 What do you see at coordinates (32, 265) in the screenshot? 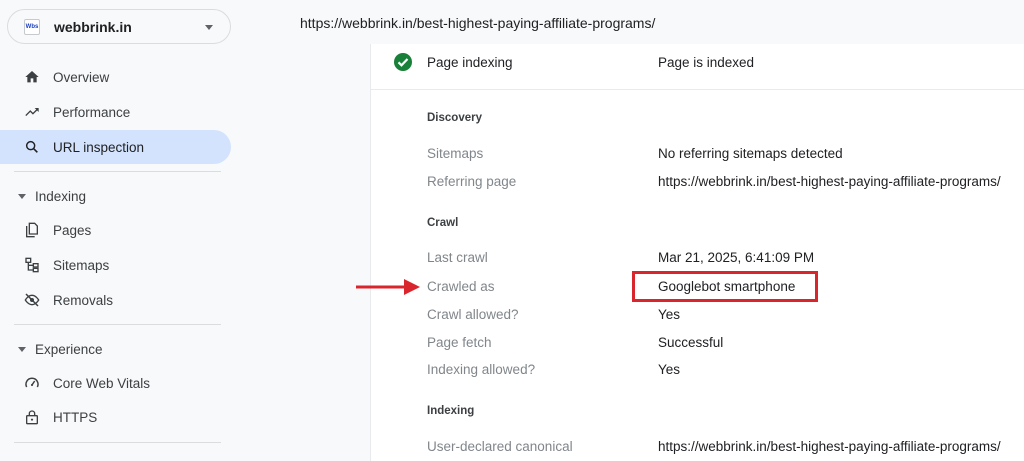
I see `sitemap-icon` at bounding box center [32, 265].